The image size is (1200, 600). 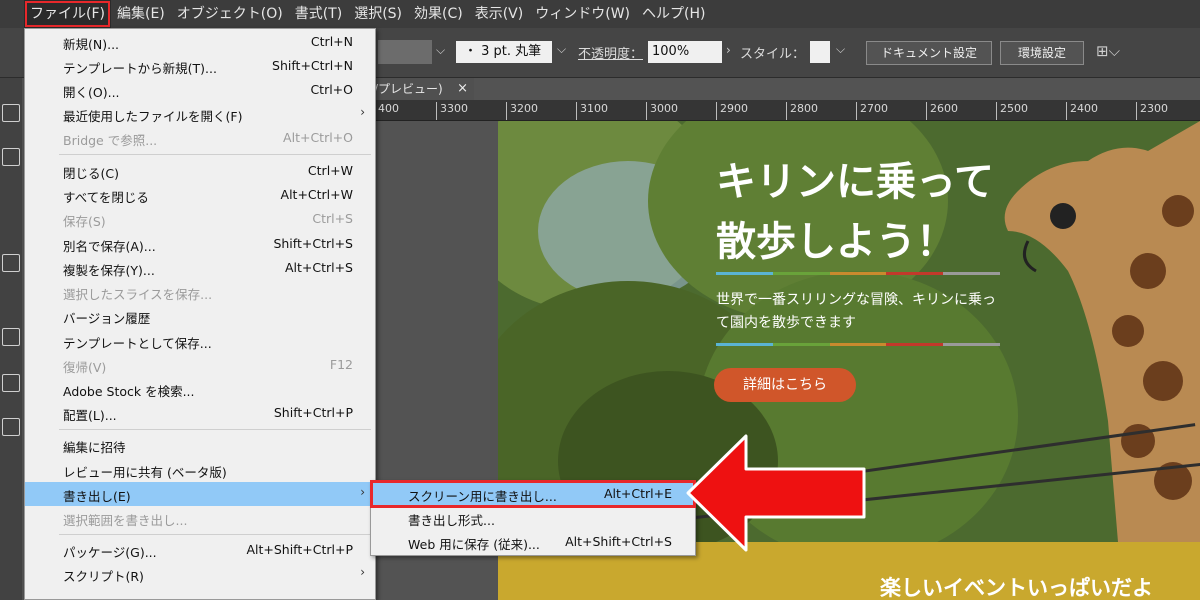 What do you see at coordinates (200, 365) in the screenshot?
I see `menu-item-revert: 復帰(V) F12` at bounding box center [200, 365].